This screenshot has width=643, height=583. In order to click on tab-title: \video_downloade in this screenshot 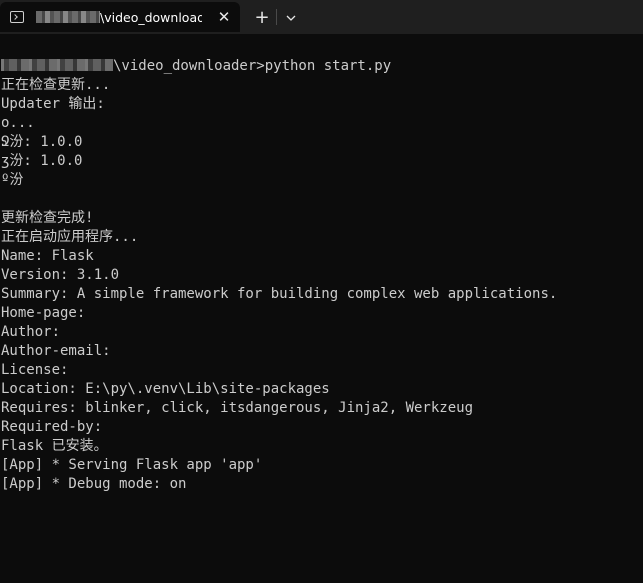, I will do `click(151, 17)`.